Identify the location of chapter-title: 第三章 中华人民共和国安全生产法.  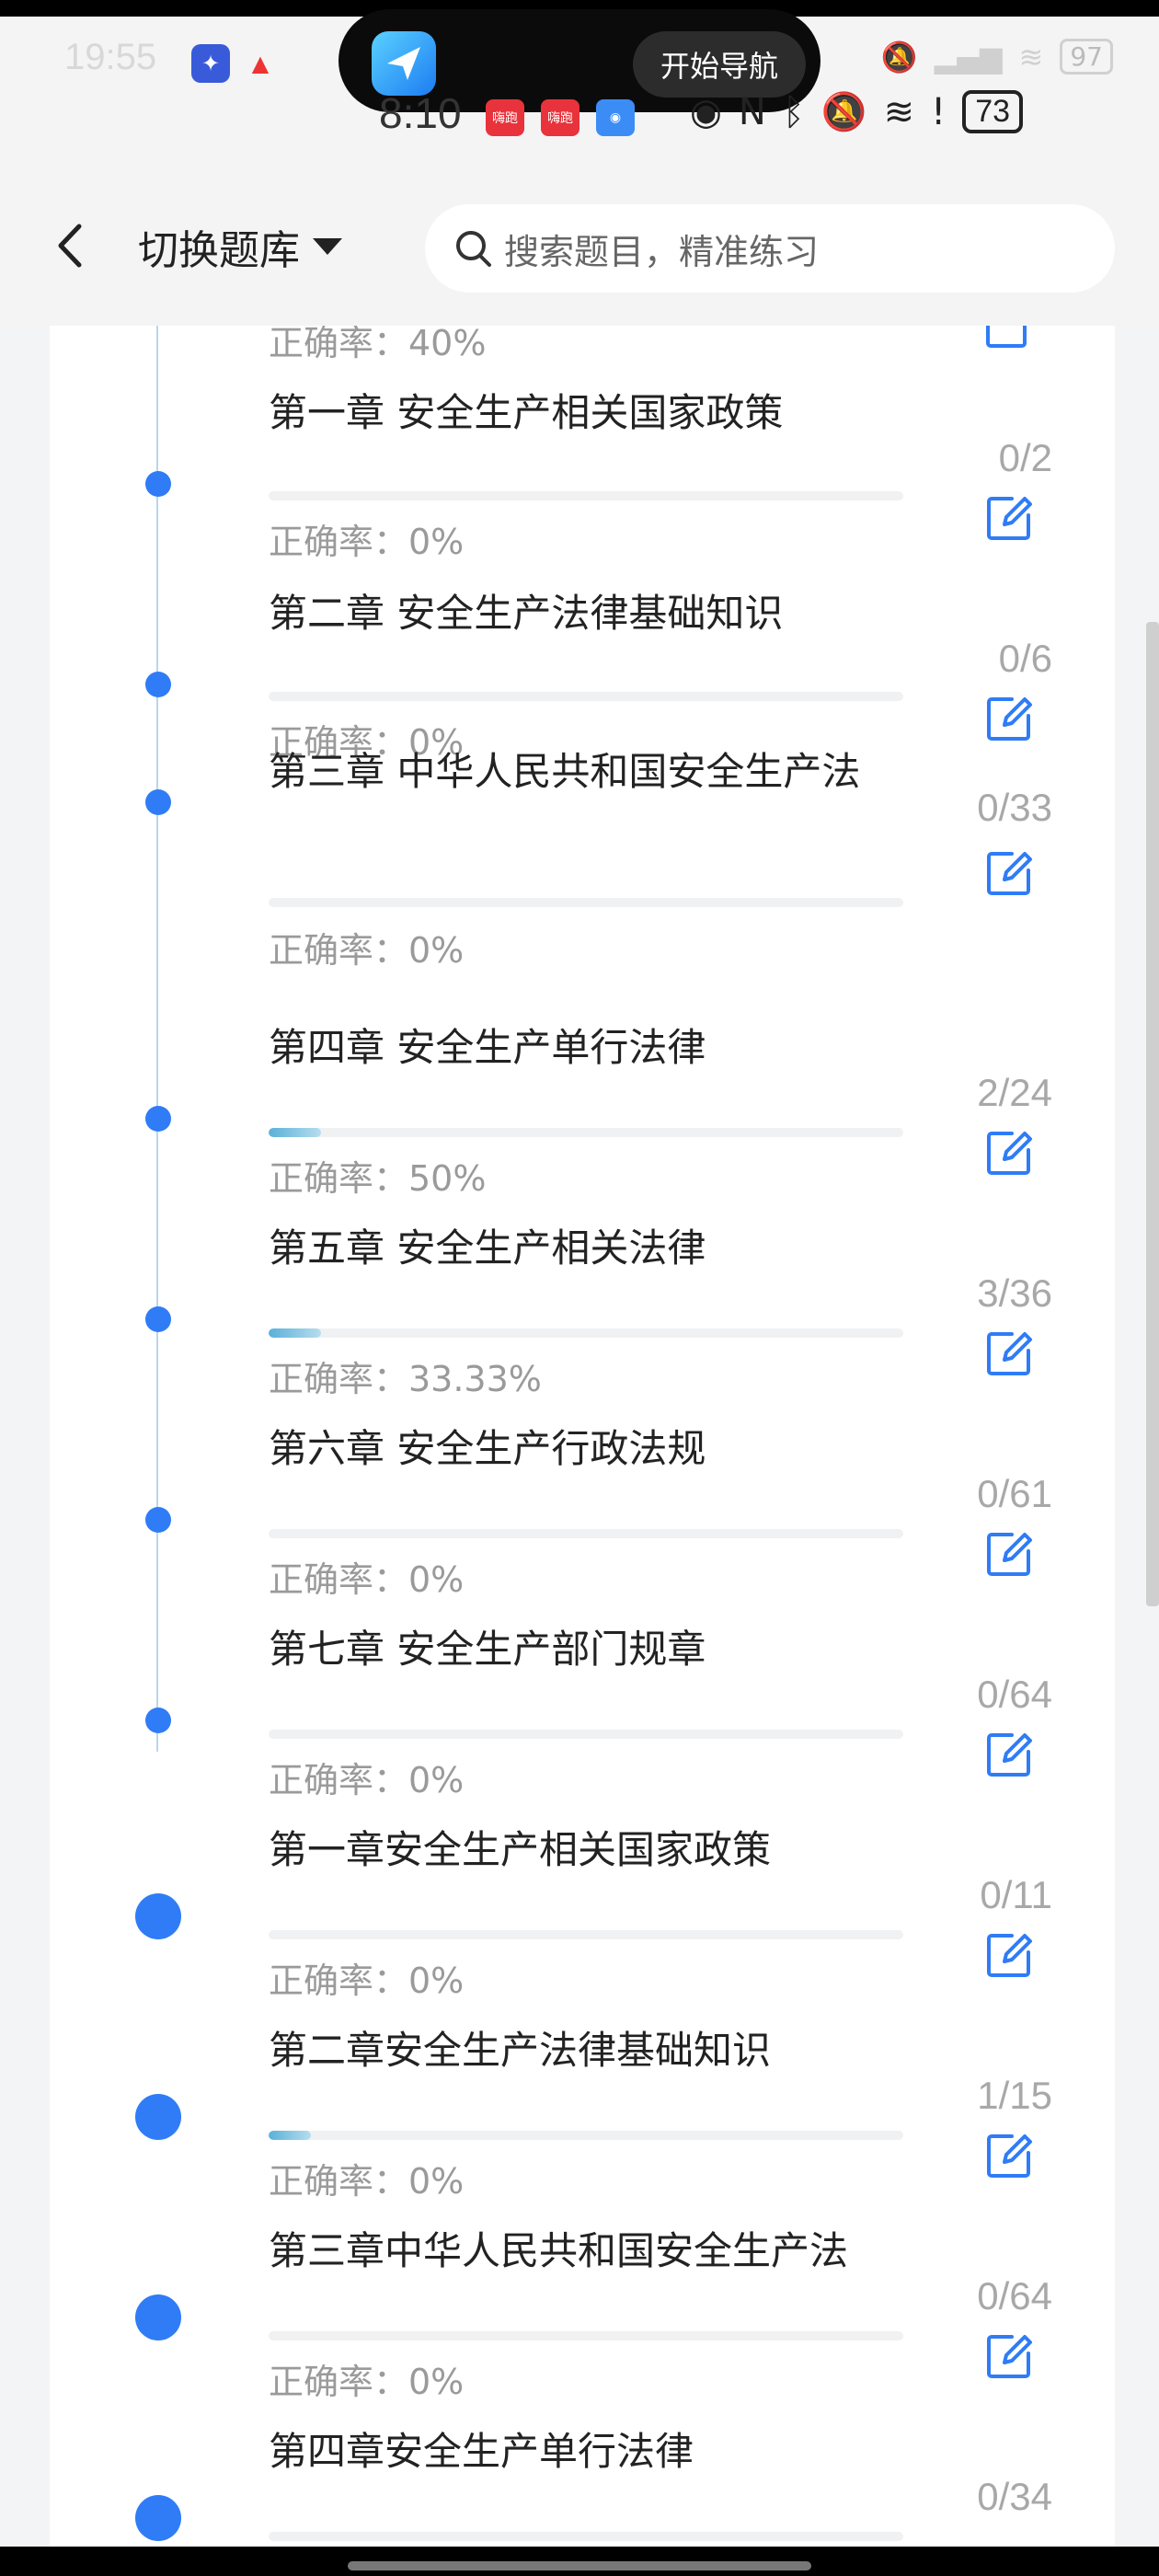
(565, 771).